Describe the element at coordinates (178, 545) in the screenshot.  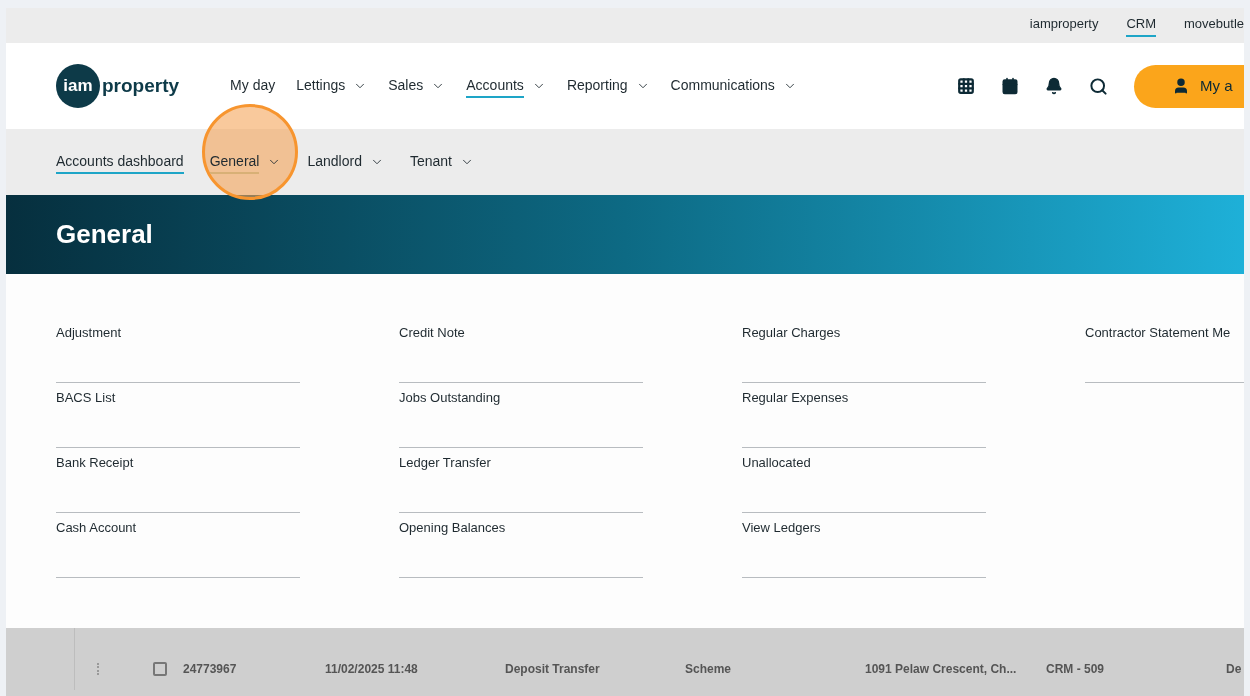
I see `menu-item: Cash Account` at that location.